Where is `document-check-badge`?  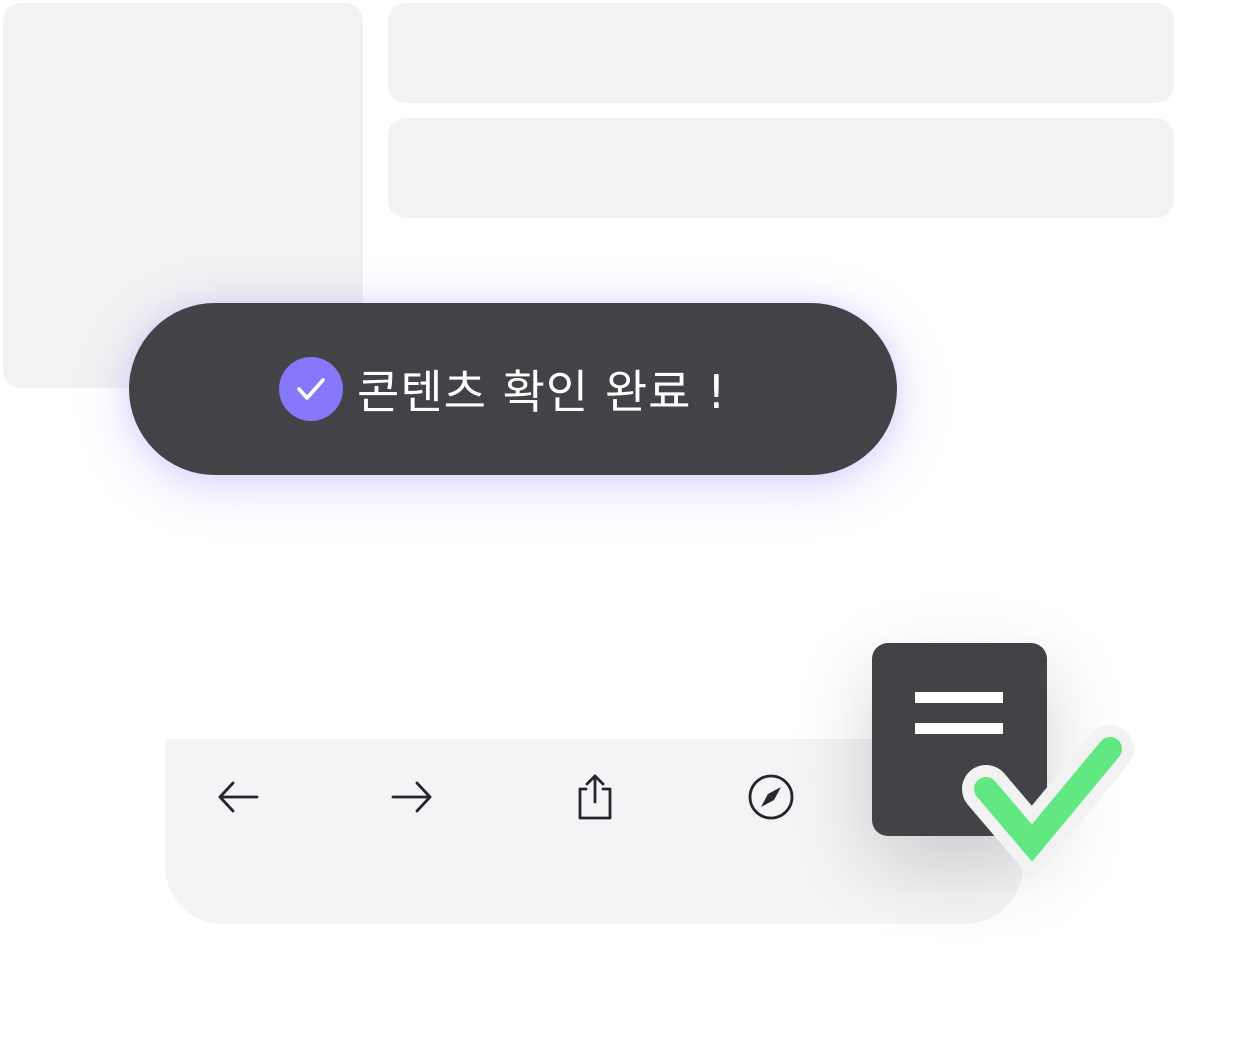 document-check-badge is located at coordinates (1006, 768).